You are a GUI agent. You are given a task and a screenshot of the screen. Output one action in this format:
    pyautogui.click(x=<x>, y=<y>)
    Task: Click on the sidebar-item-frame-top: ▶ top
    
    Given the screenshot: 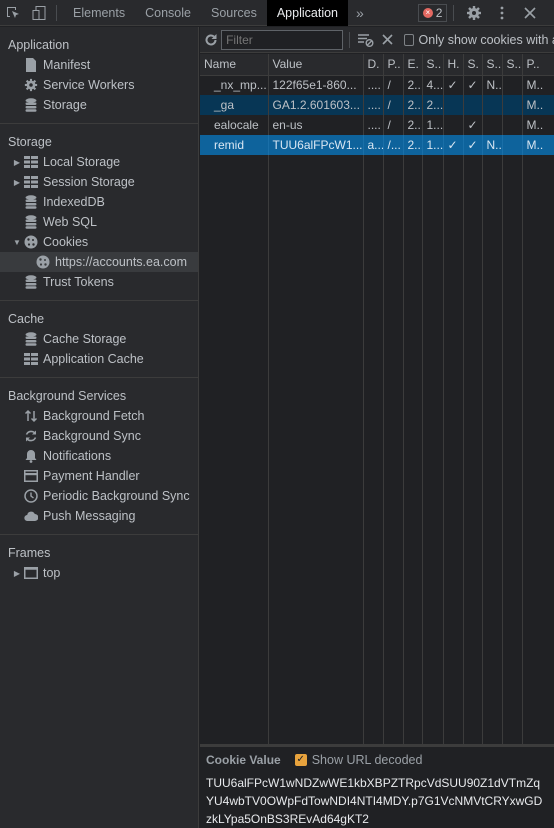 What is the action you would take?
    pyautogui.click(x=99, y=573)
    